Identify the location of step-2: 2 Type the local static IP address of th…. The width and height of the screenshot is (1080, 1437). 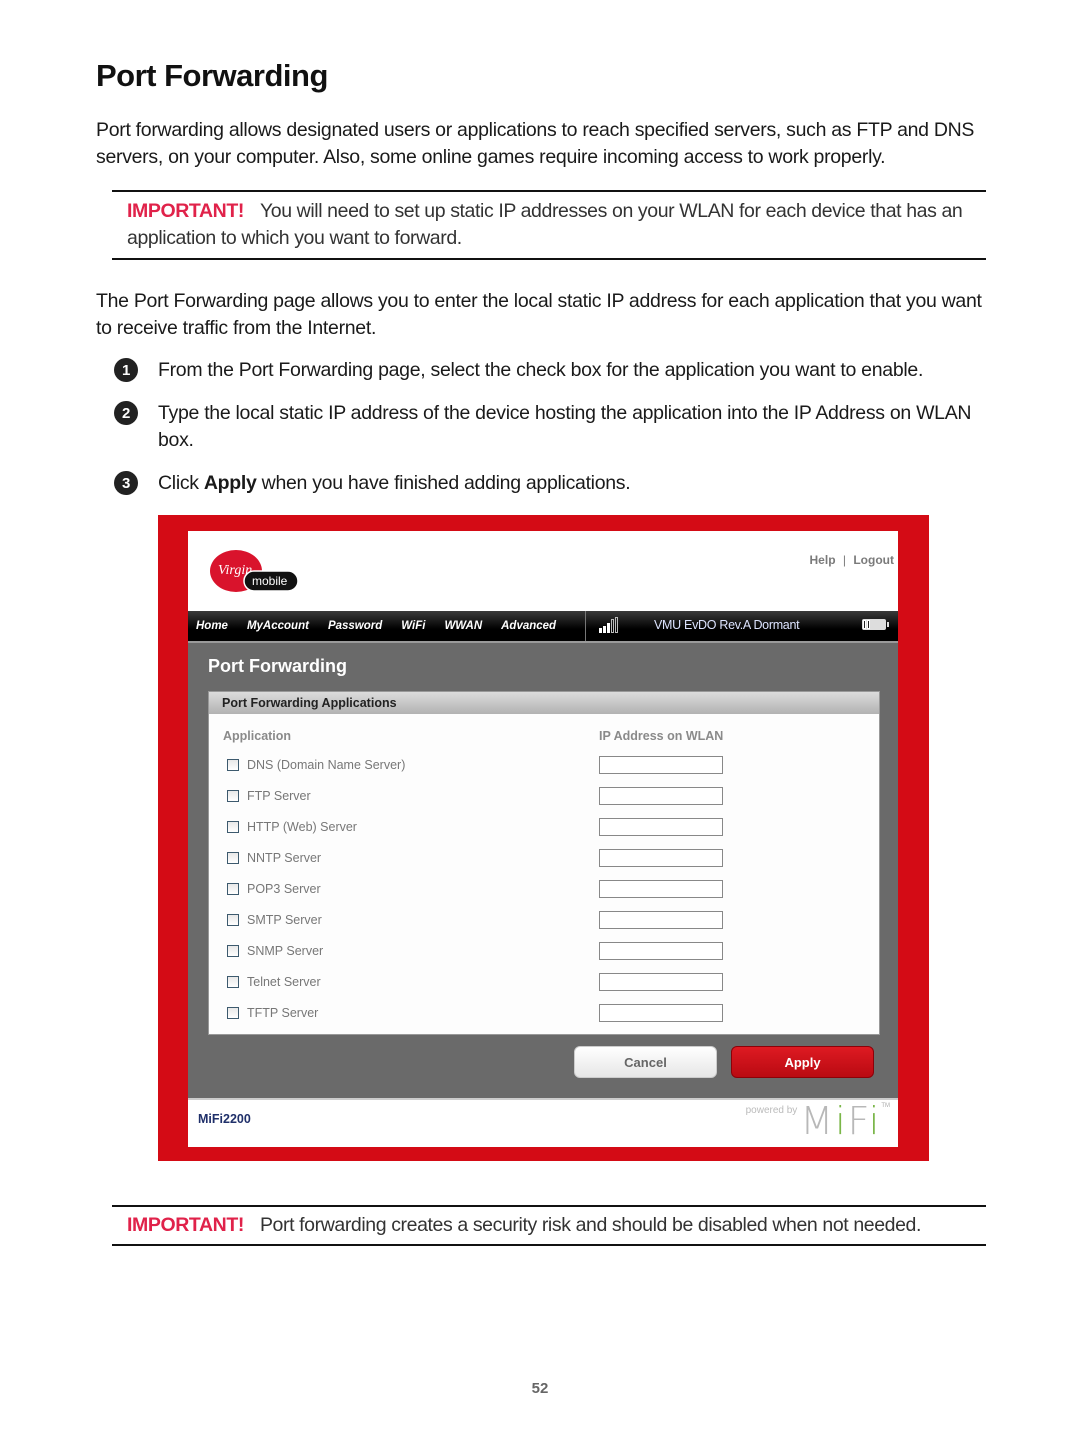
(554, 427).